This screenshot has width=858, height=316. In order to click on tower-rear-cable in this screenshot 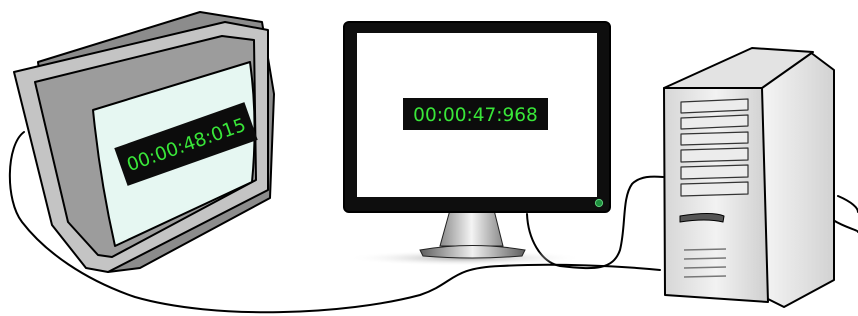, I will do `click(845, 214)`.